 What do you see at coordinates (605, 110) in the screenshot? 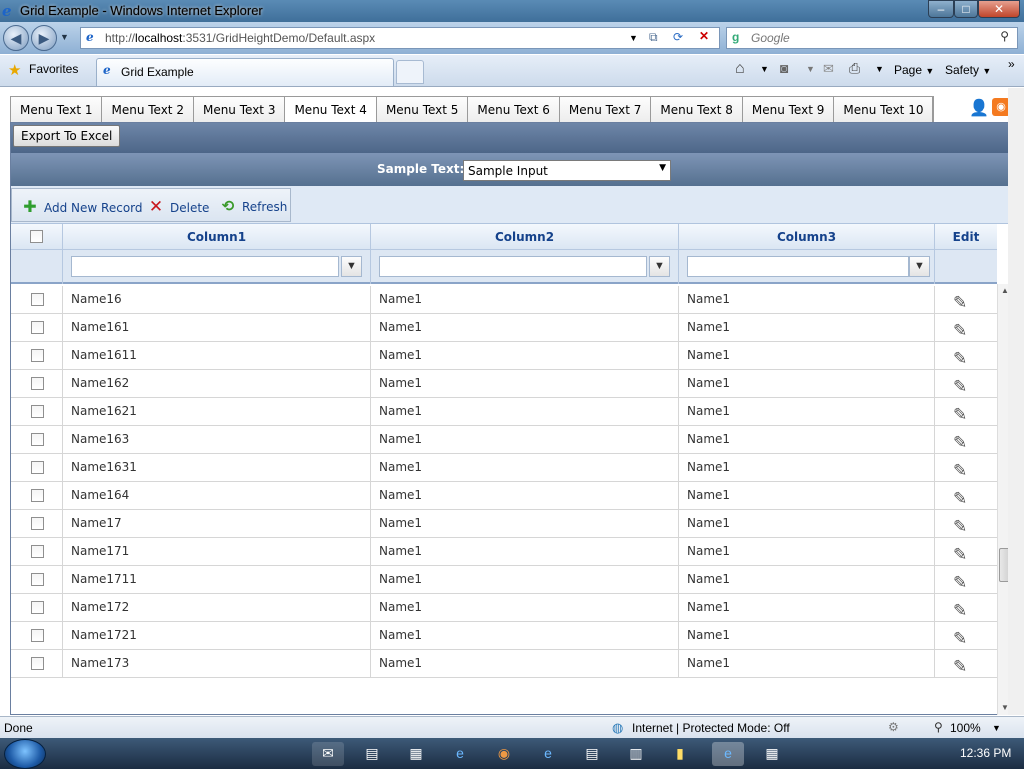
I see `menu-item: Menu Text 7` at bounding box center [605, 110].